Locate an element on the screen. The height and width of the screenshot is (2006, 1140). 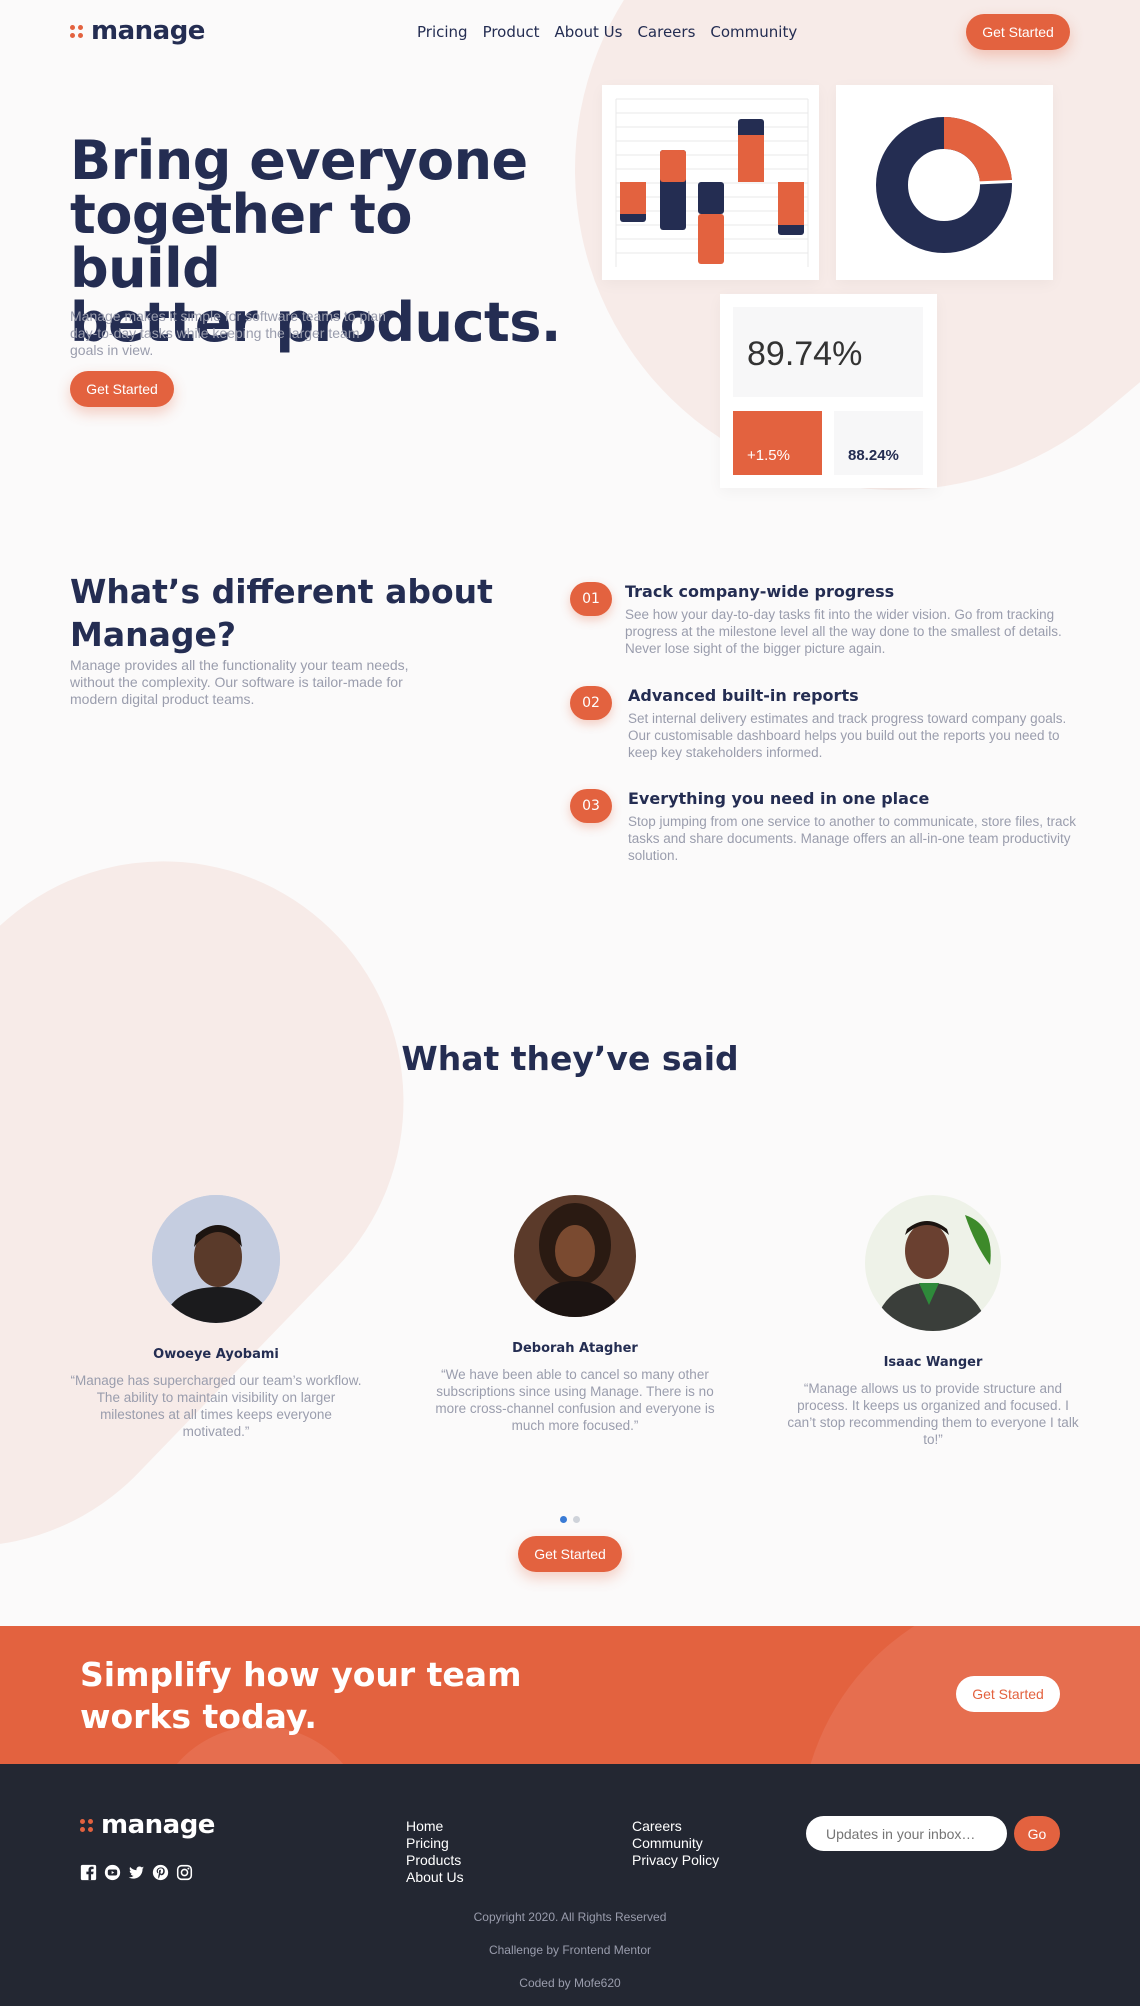
carousel-dot is located at coordinates (576, 1519).